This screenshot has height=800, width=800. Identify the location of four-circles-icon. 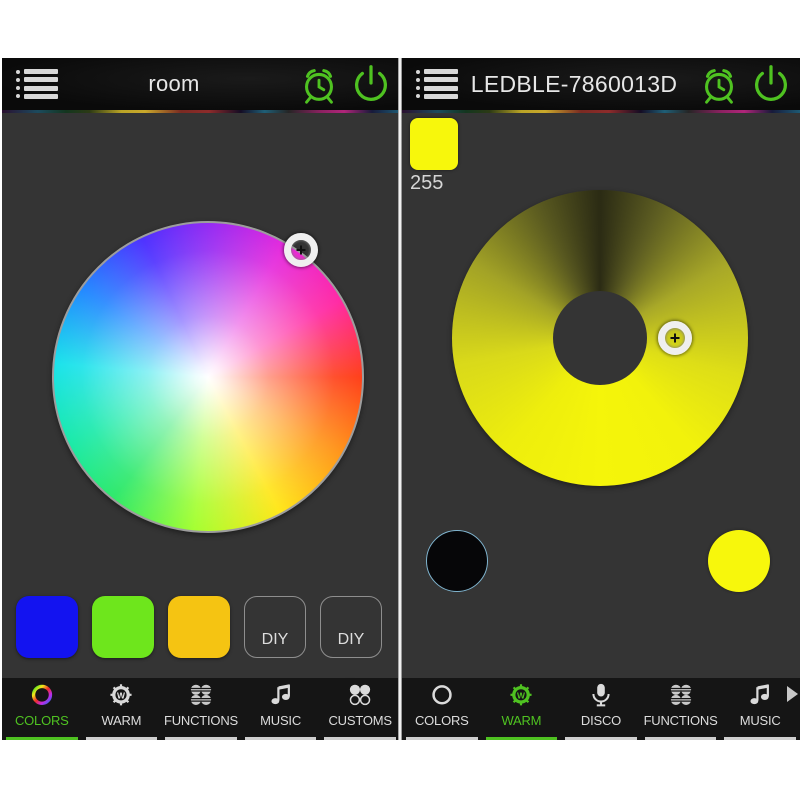
(360, 696).